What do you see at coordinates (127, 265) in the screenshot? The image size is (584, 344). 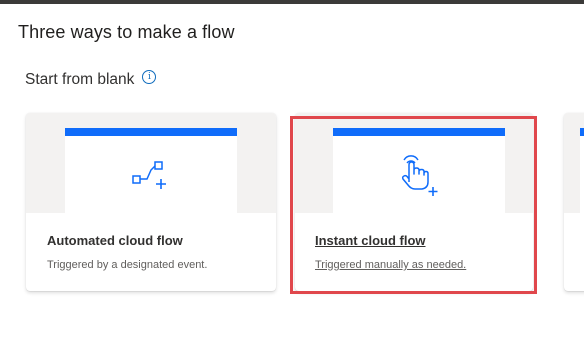 I see `card-description: Triggered by a designated event.` at bounding box center [127, 265].